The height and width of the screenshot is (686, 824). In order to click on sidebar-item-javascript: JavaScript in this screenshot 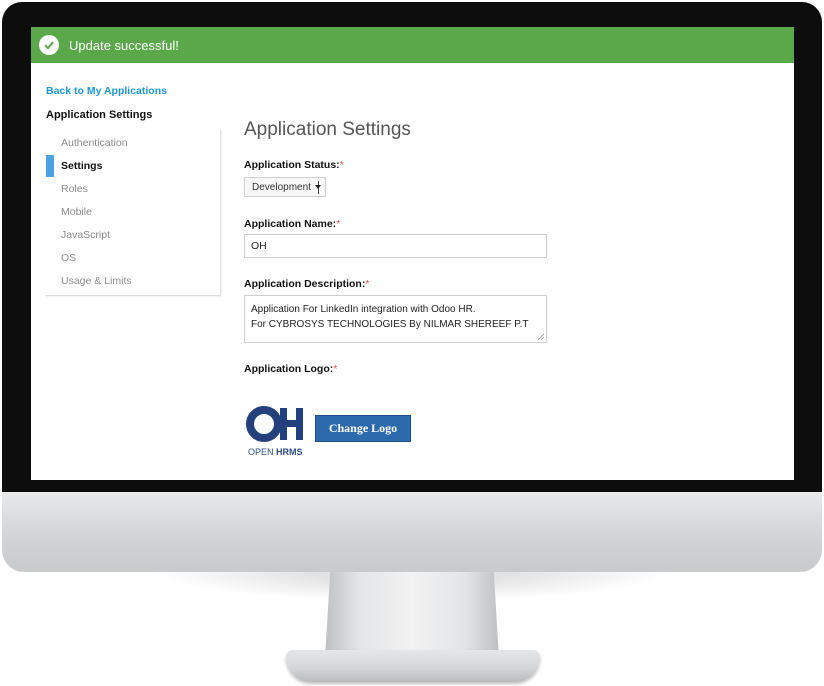, I will do `click(132, 235)`.